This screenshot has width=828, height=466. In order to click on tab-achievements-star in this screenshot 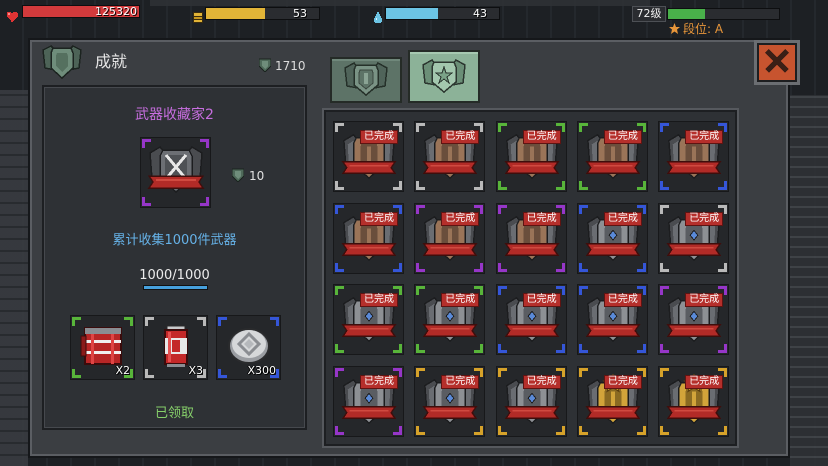, I will do `click(444, 76)`.